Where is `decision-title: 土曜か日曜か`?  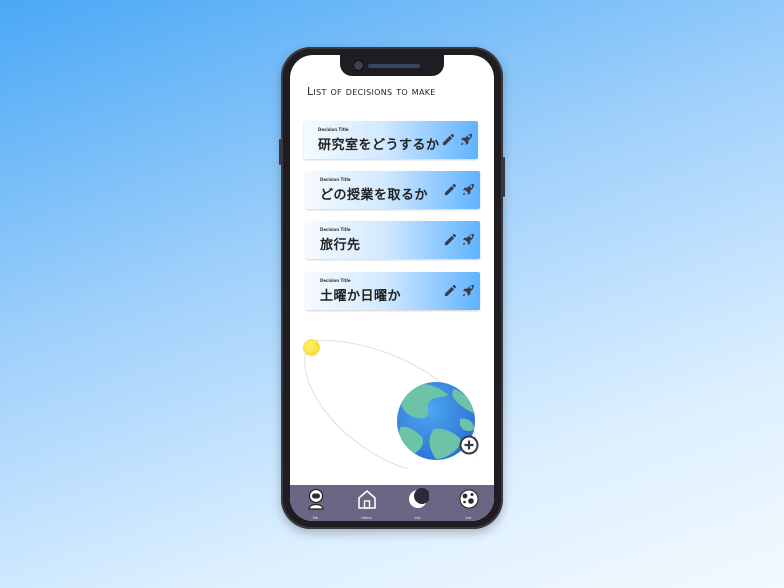 decision-title: 土曜か日曜か is located at coordinates (361, 296).